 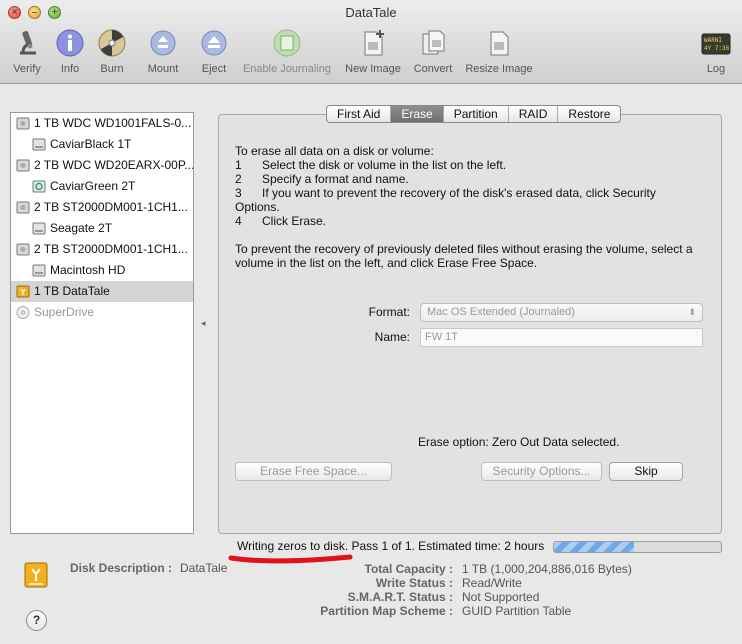 I want to click on skip-button: Skip, so click(x=646, y=471).